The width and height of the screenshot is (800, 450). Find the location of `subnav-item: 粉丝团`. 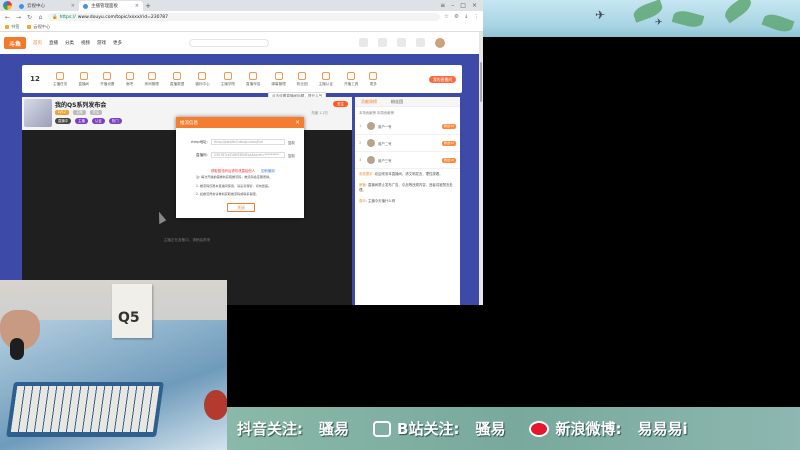

subnav-item: 粉丝团 is located at coordinates (302, 79).